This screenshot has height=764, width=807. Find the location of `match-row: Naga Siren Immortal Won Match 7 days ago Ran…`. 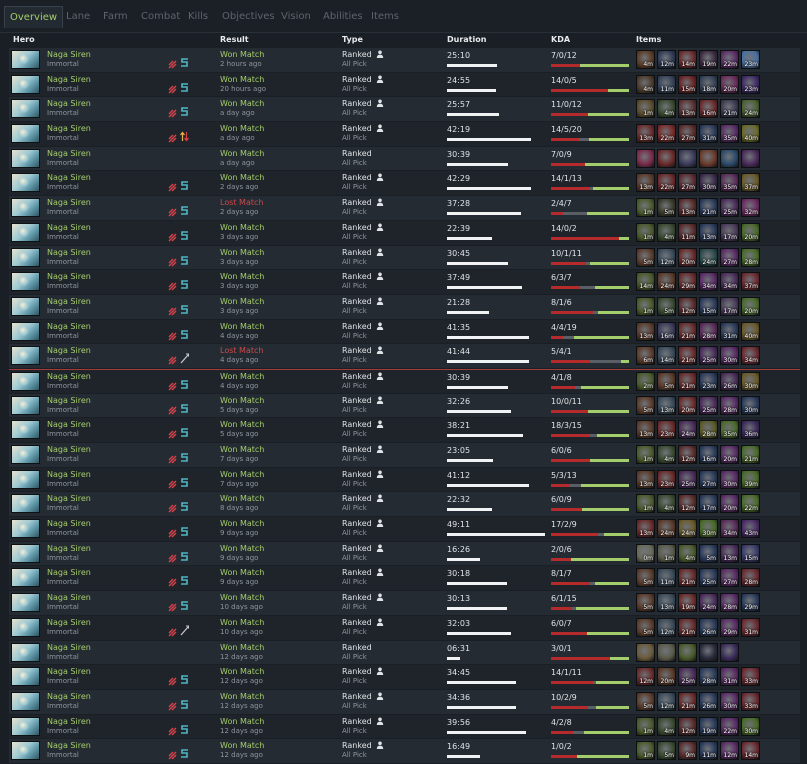

match-row: Naga Siren Immortal Won Match 7 days ago Ran… is located at coordinates (404, 480).